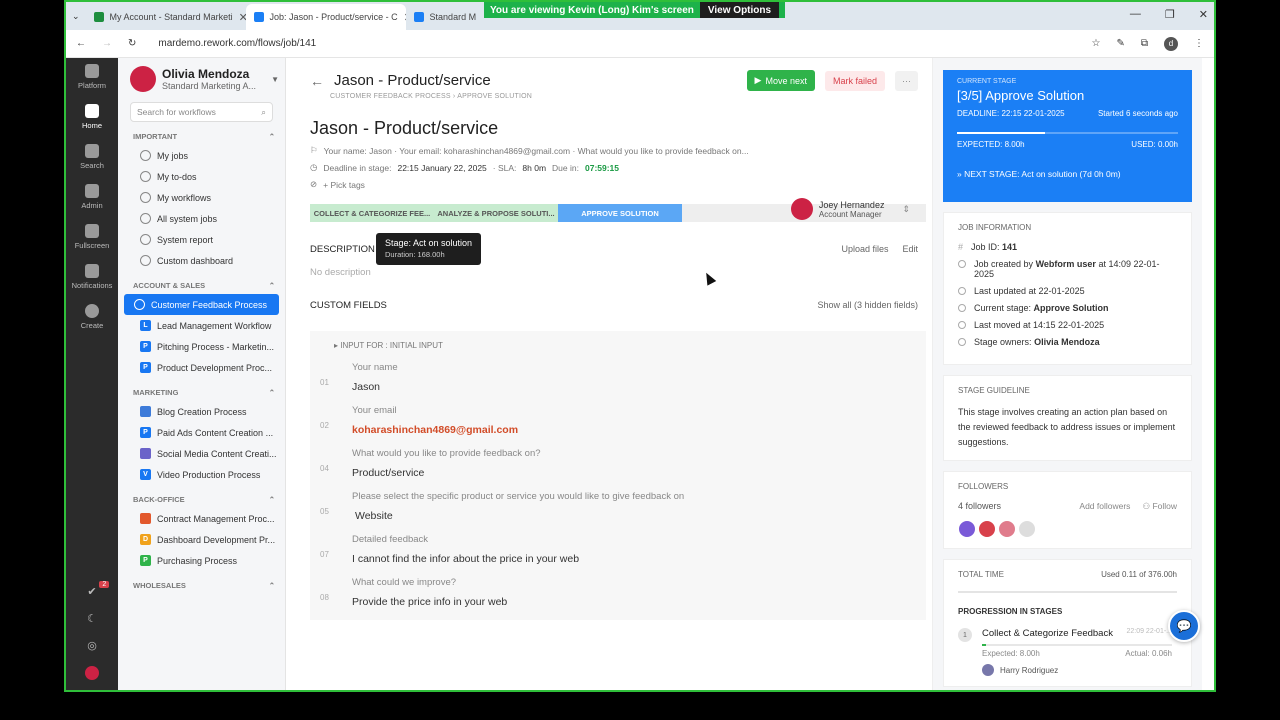  I want to click on edit-button: Edit, so click(910, 249).